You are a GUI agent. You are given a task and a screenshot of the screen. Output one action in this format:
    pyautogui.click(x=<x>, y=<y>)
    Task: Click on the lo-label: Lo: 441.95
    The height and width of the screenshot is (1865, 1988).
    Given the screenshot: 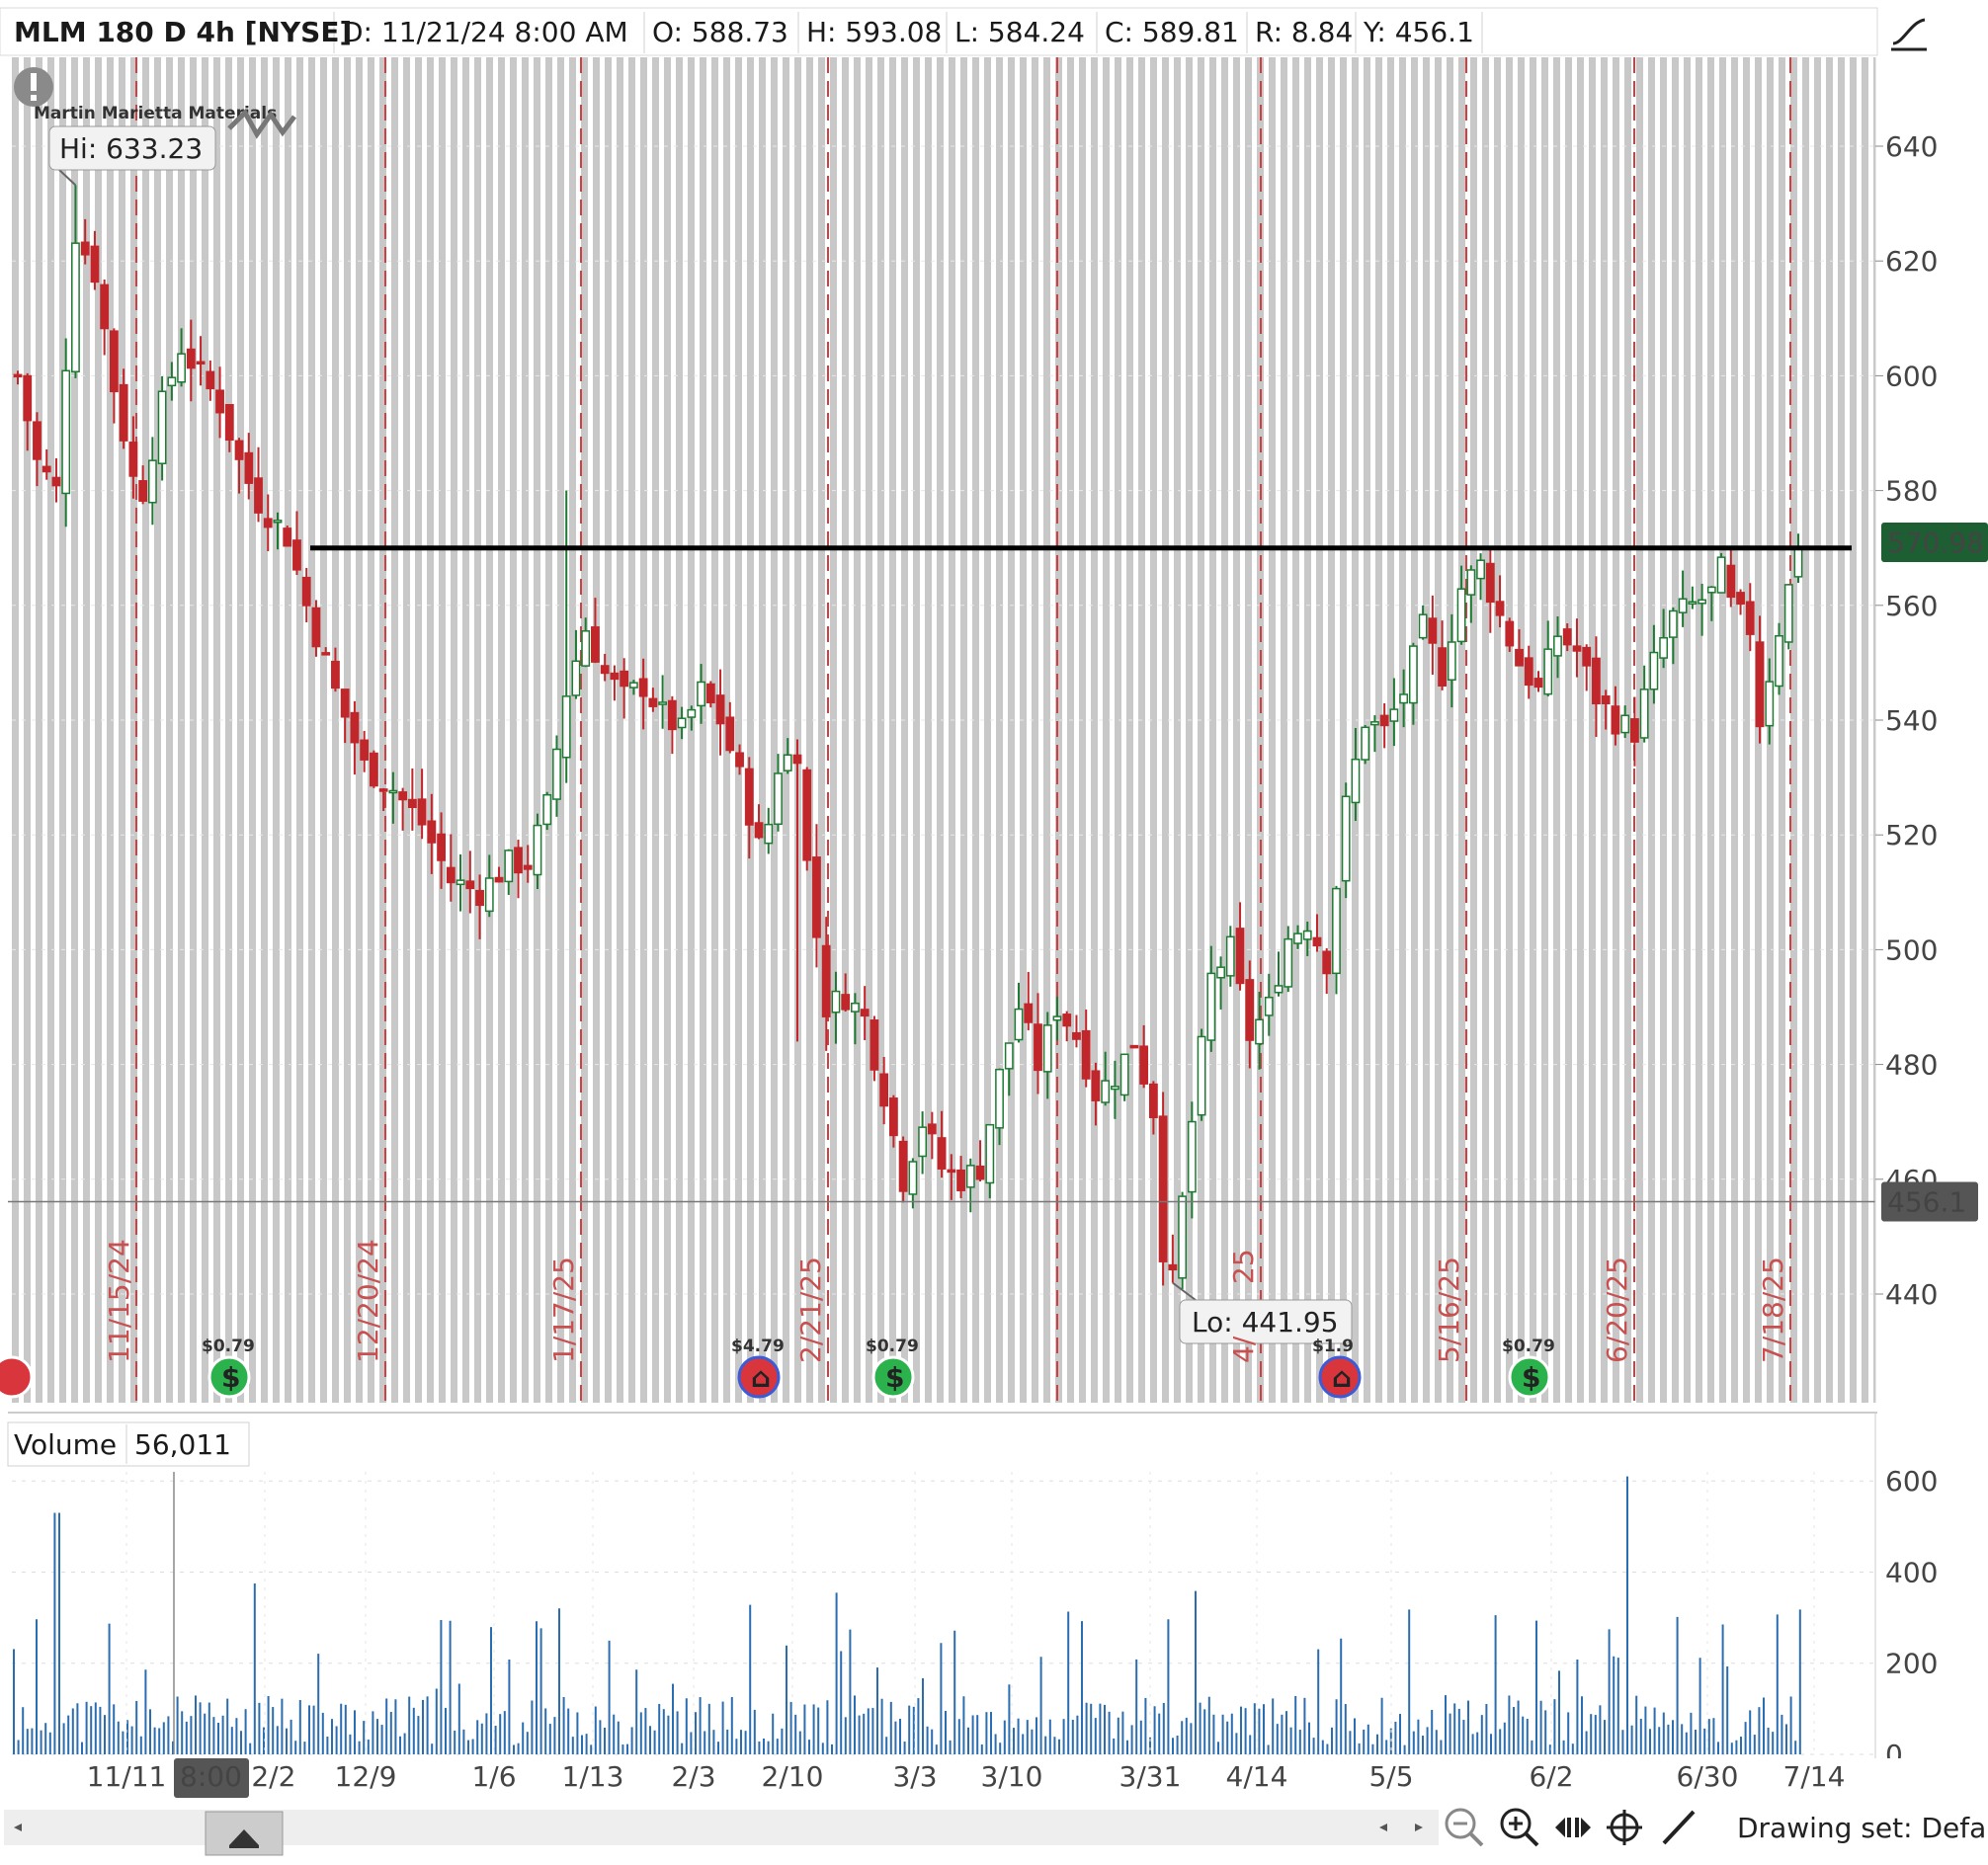 What is the action you would take?
    pyautogui.click(x=1265, y=1322)
    